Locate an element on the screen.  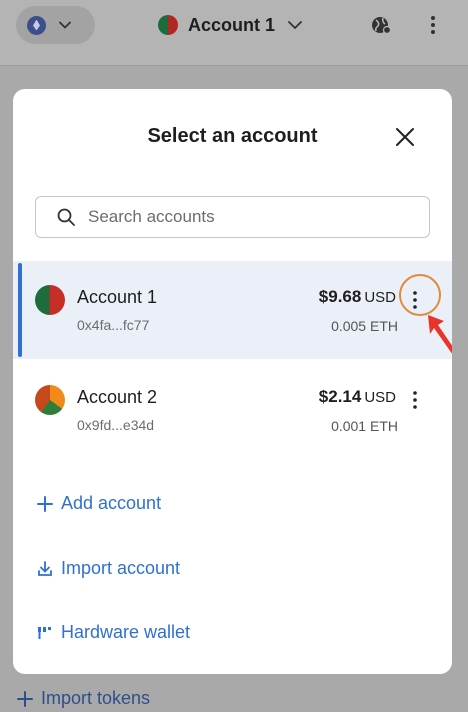
import-tokens-label: Import tokens is located at coordinates (96, 698).